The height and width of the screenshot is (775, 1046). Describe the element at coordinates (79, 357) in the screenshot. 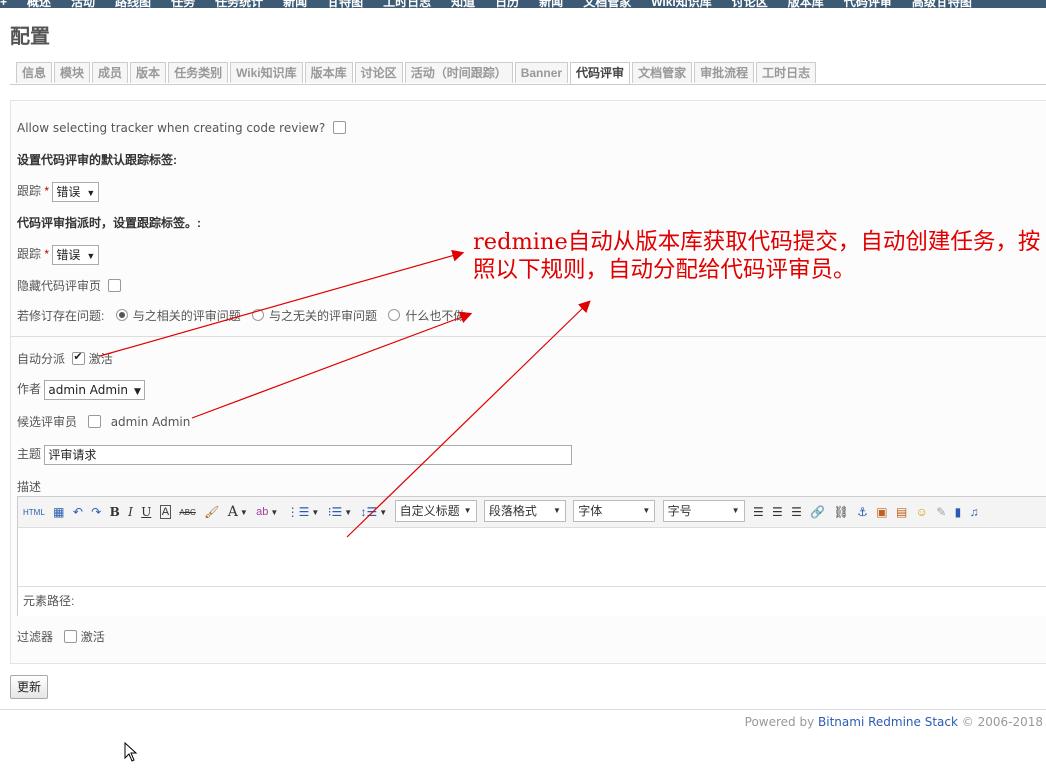

I see `auto-assign-checkbox` at that location.